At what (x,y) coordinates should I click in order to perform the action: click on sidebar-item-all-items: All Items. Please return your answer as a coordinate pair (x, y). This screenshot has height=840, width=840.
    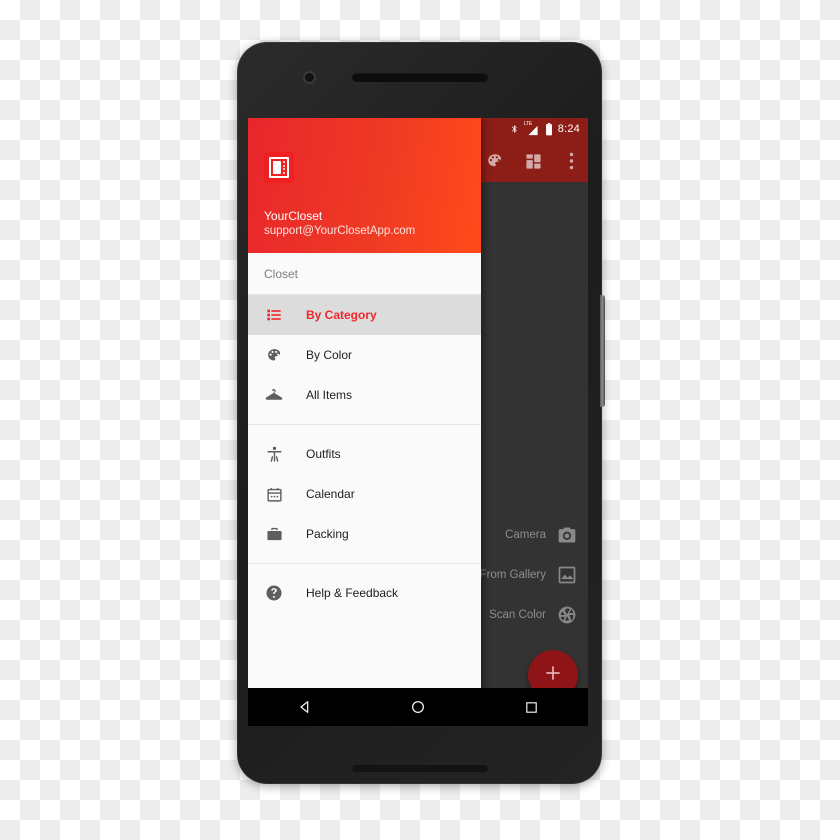
    Looking at the image, I should click on (364, 395).